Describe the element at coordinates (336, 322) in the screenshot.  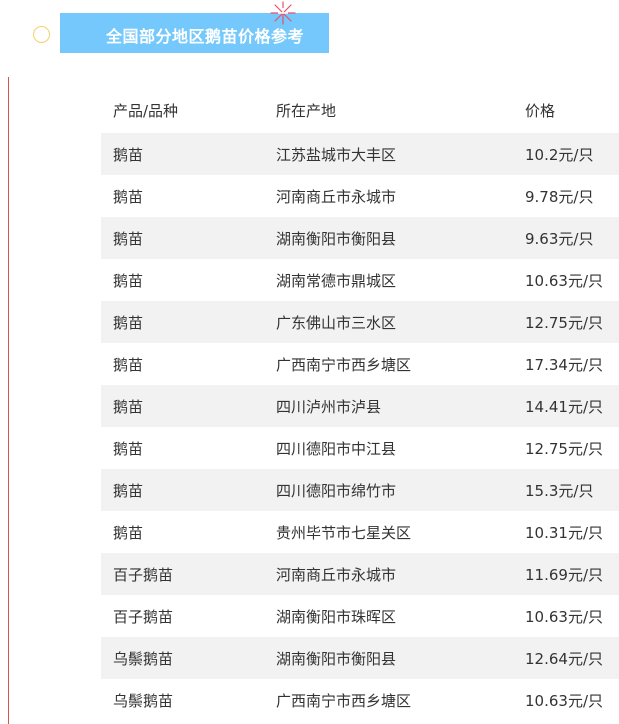
I see `cell-origin: 广东佛山市三水区` at that location.